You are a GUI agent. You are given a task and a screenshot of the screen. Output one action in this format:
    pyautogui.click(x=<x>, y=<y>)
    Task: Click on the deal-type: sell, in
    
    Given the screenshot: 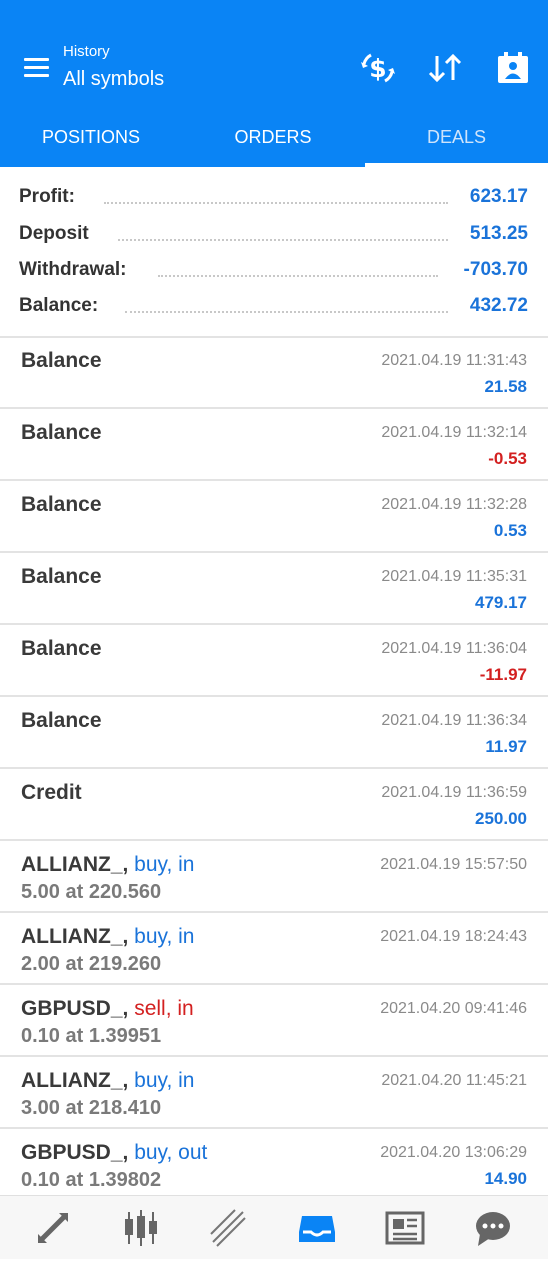 What is the action you would take?
    pyautogui.click(x=164, y=1008)
    